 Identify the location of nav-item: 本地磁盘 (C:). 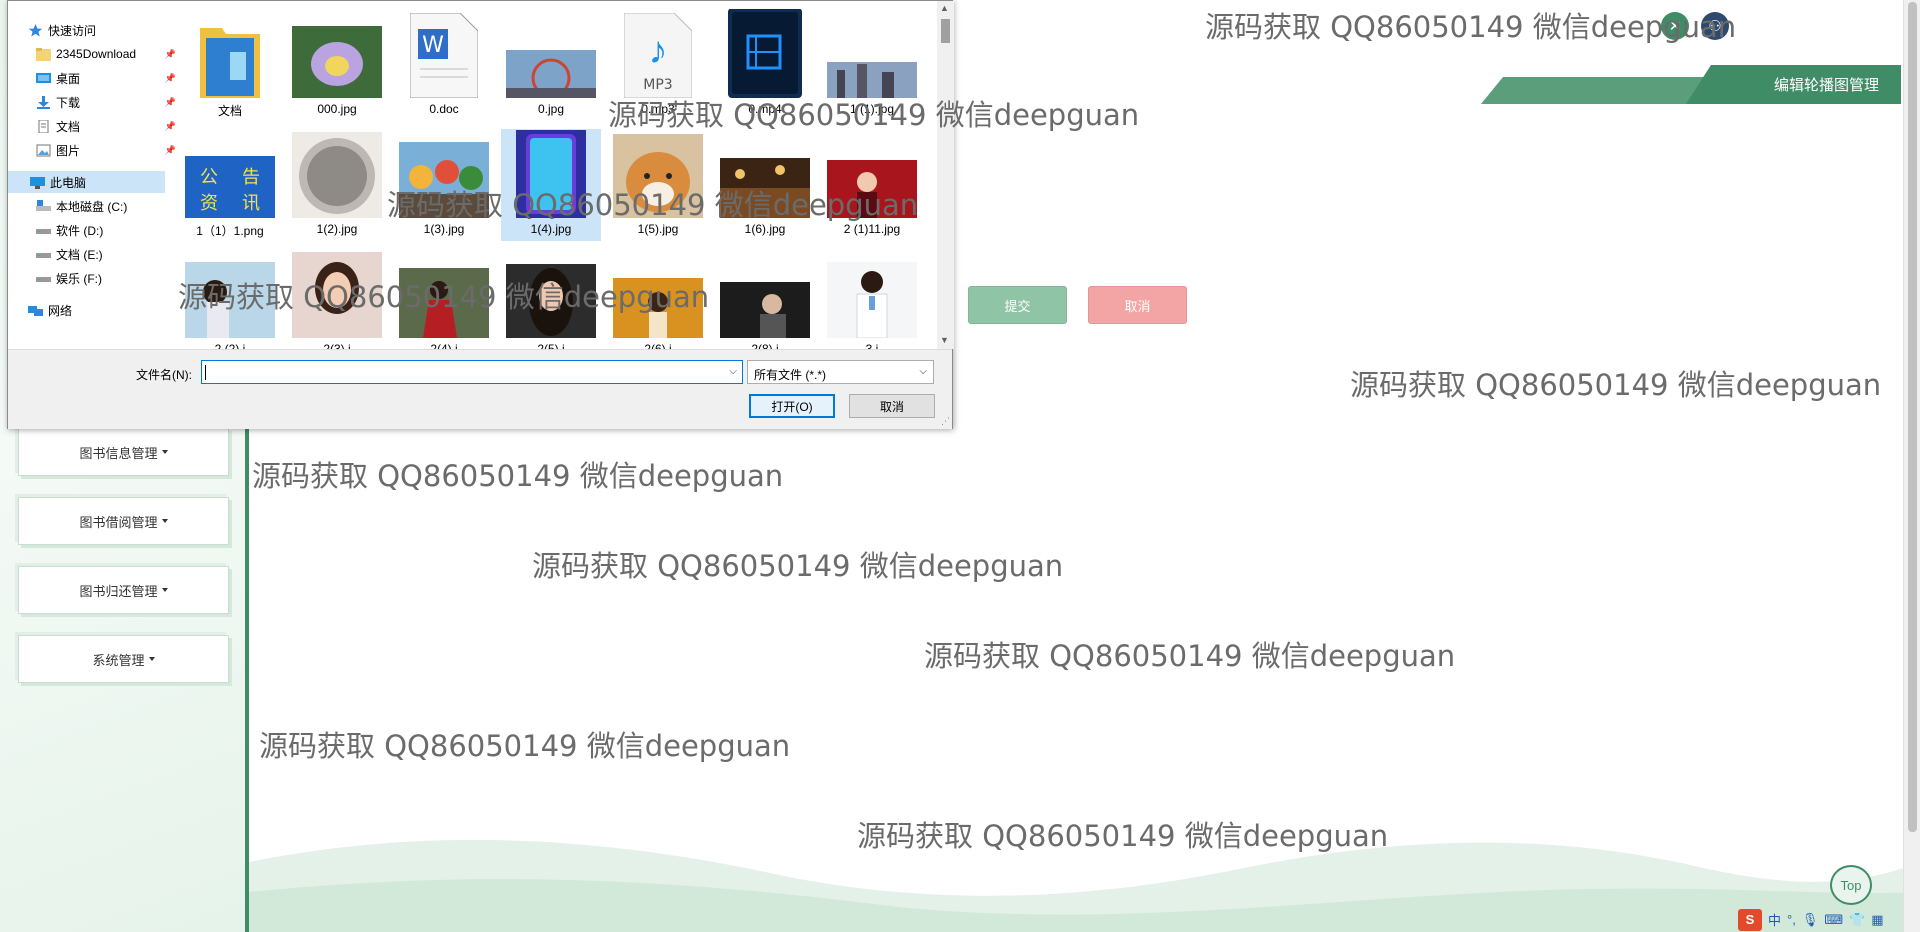
(106, 206).